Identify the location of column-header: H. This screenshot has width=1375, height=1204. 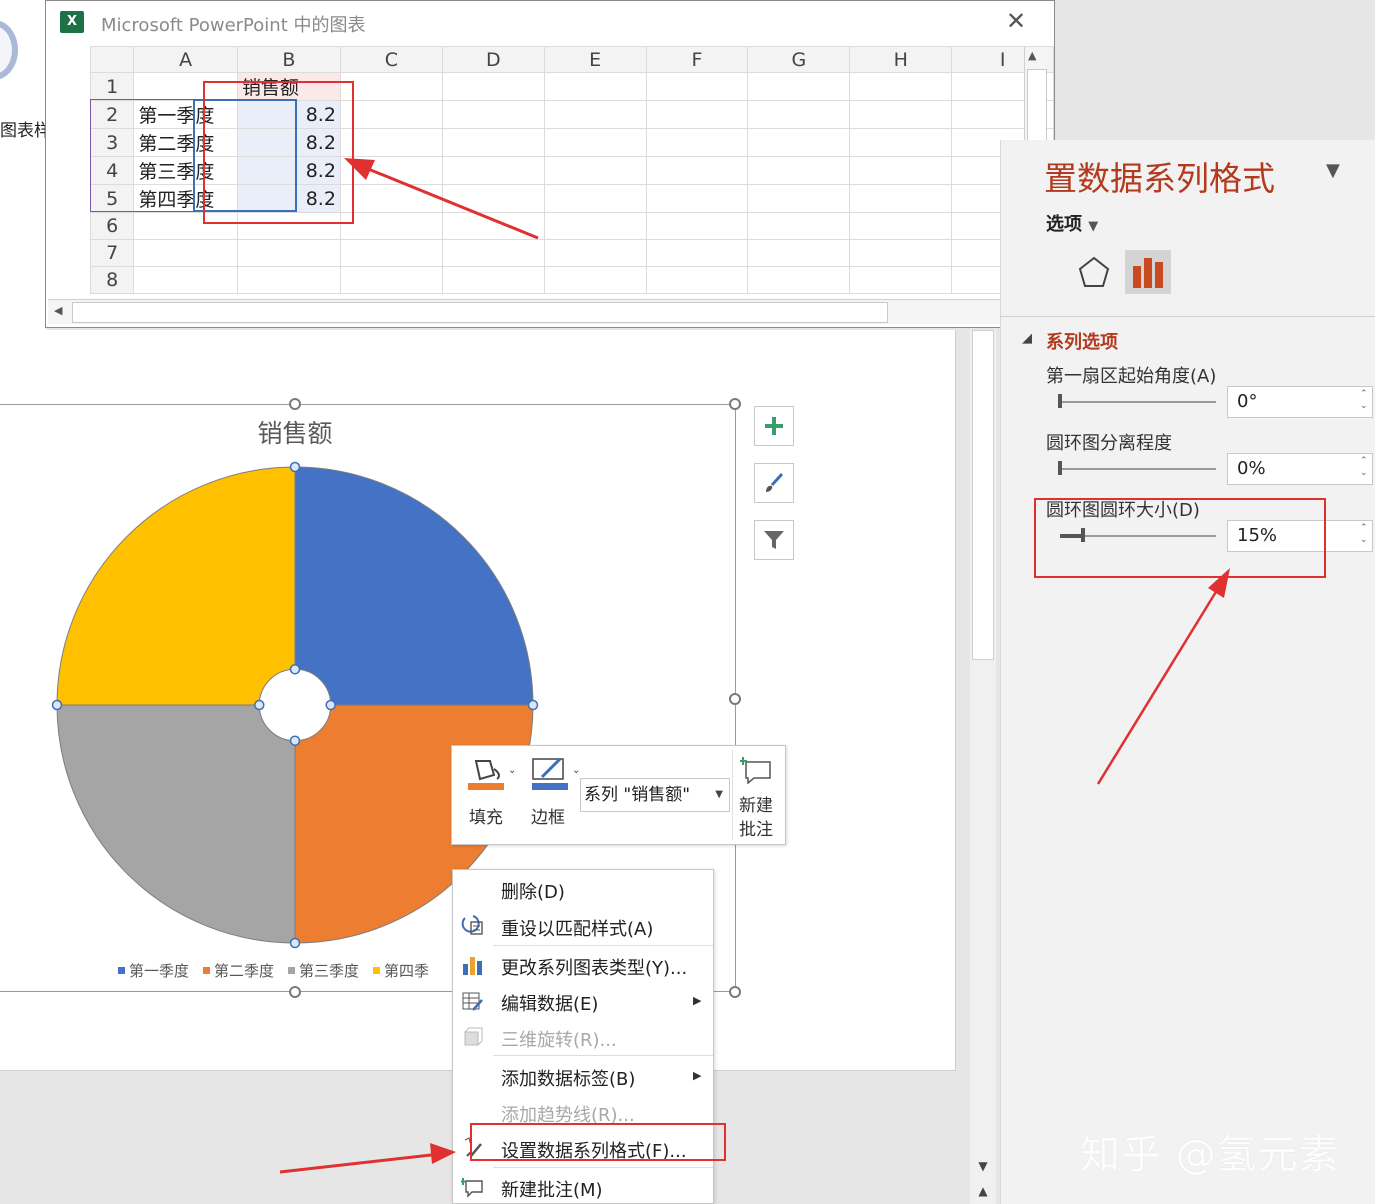
(901, 59).